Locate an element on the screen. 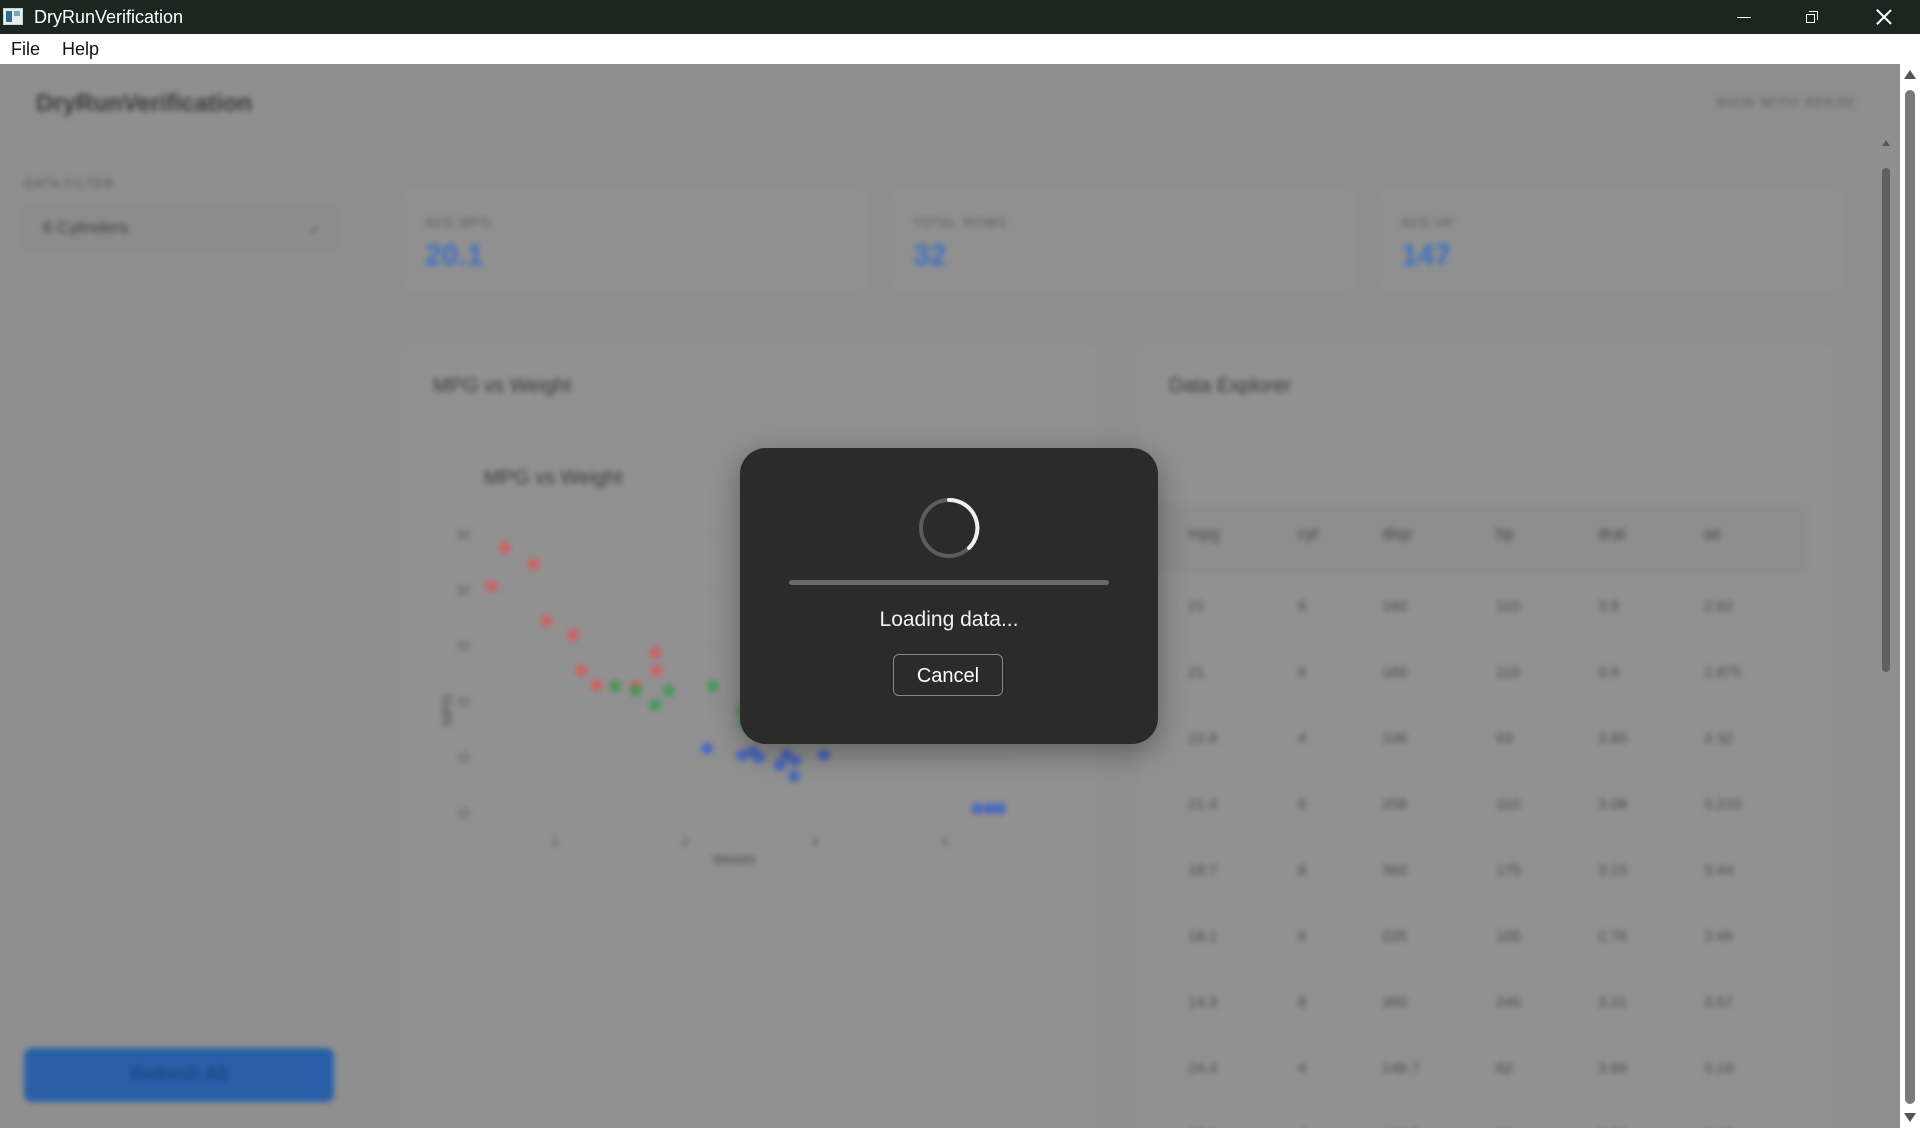 The height and width of the screenshot is (1128, 1920). table-cell: 18.1 is located at coordinates (1203, 936).